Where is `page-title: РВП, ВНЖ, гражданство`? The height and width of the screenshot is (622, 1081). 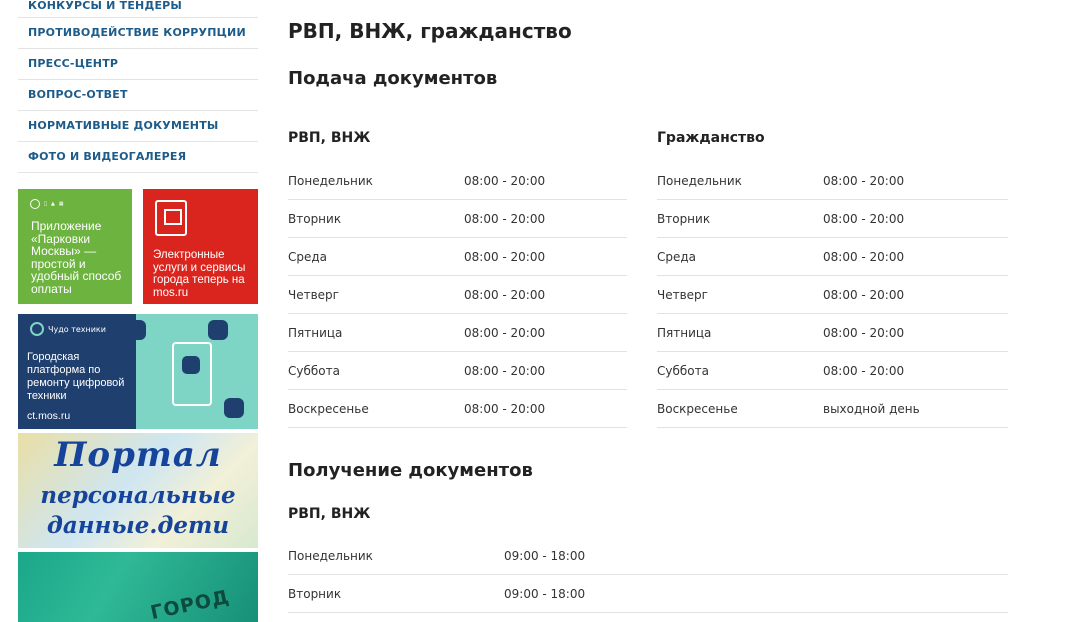 page-title: РВП, ВНЖ, гражданство is located at coordinates (430, 31).